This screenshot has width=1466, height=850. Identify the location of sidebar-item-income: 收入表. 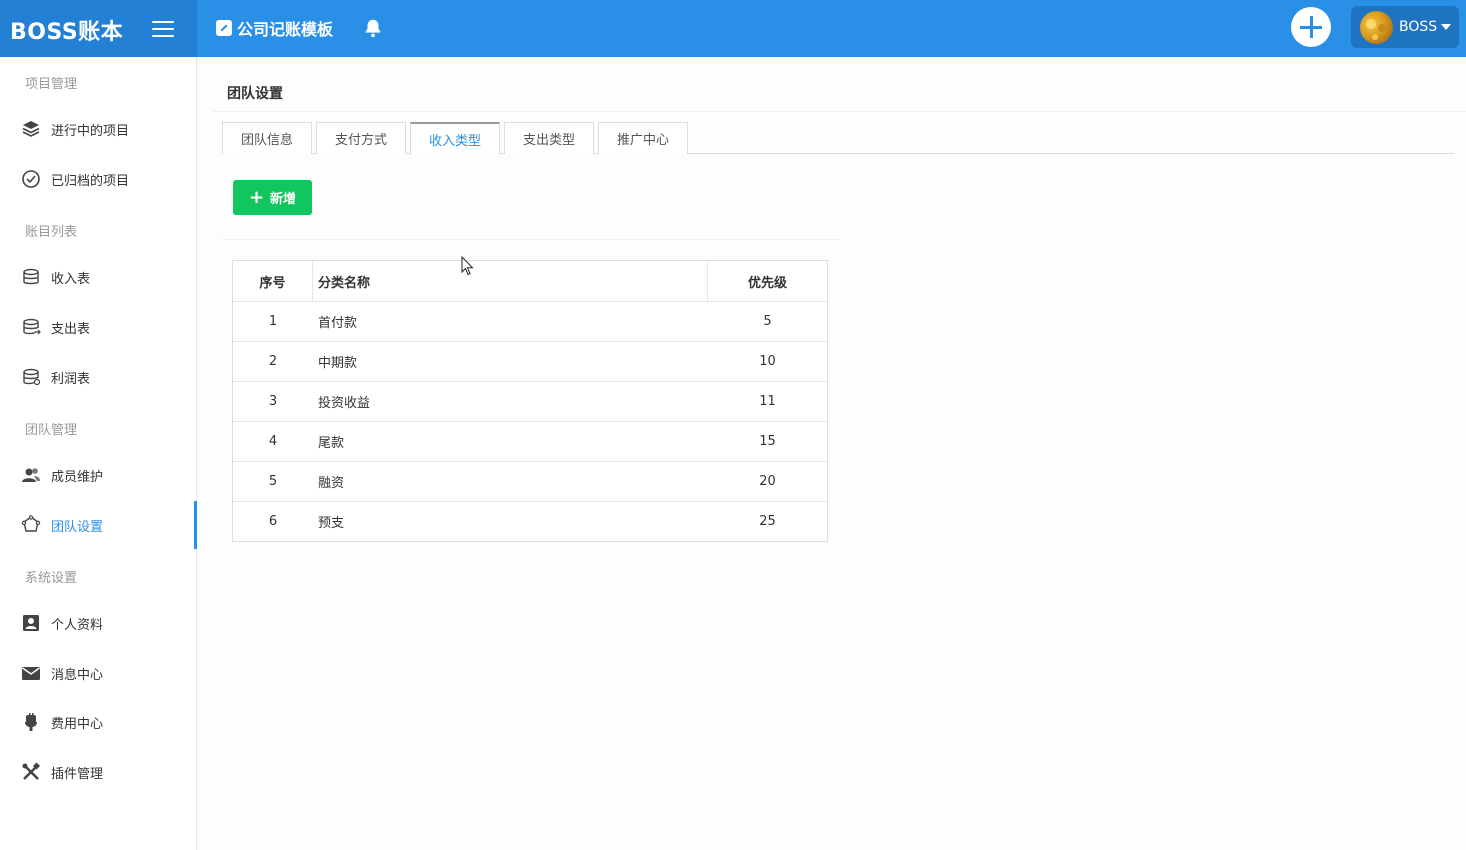
(98, 277).